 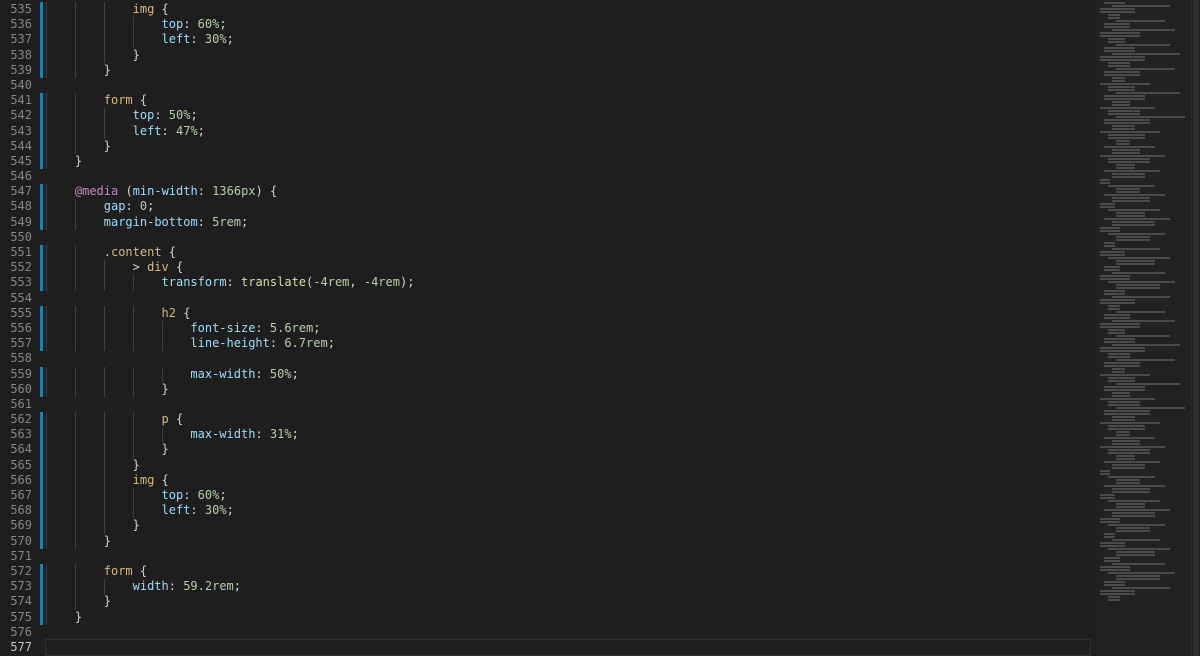 I want to click on code-token: form, so click(x=118, y=100).